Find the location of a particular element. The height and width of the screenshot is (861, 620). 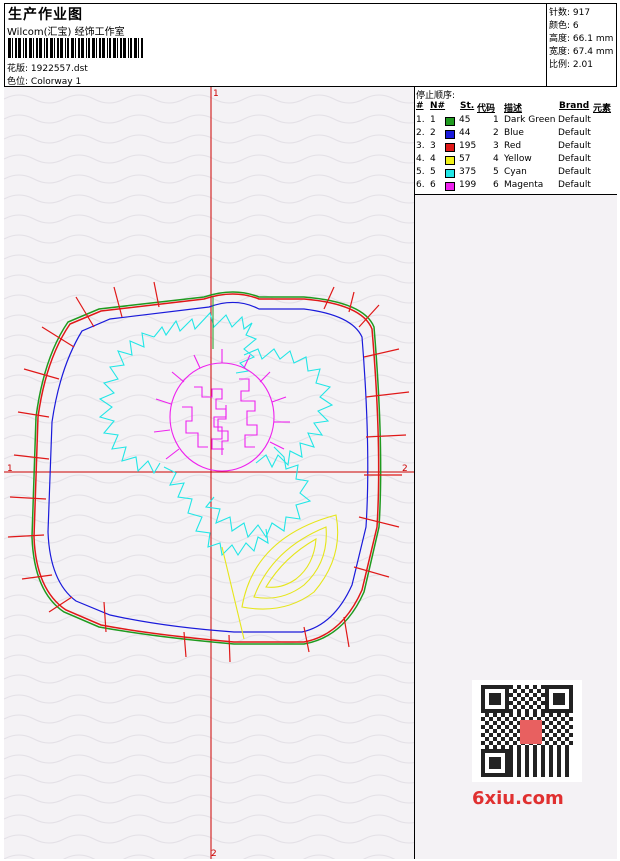

table-row: 4. 4 57 4 Yellow Default is located at coordinates (516, 160).